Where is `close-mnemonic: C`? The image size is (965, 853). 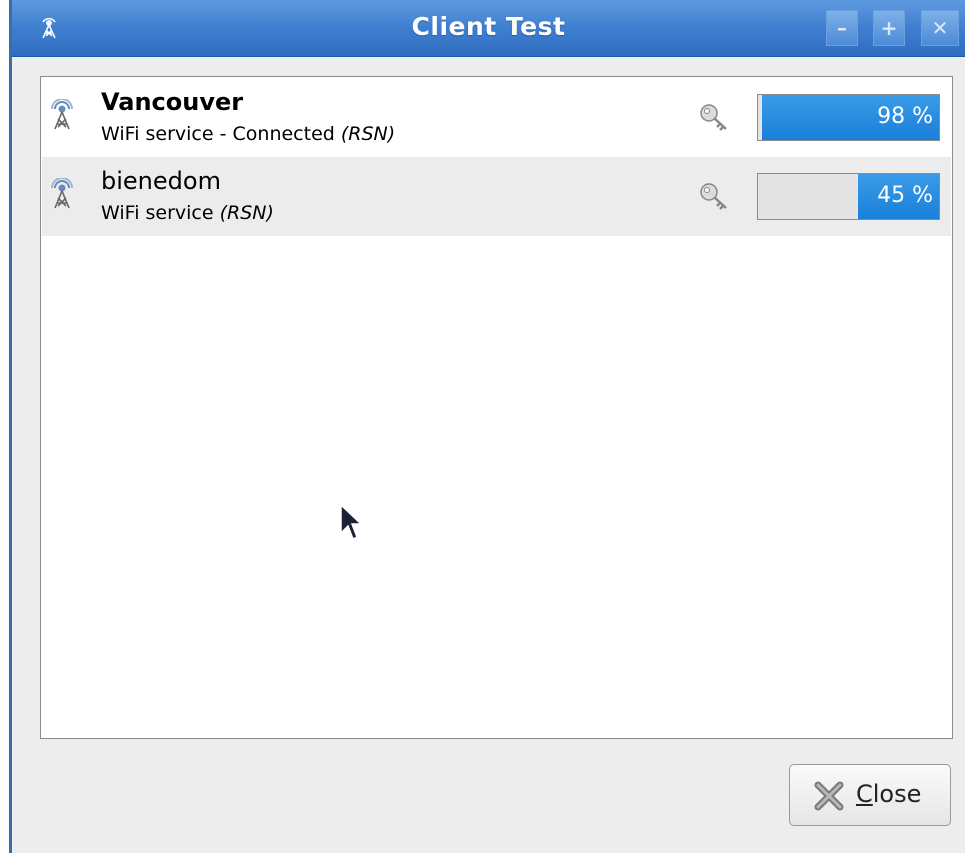 close-mnemonic: C is located at coordinates (864, 794).